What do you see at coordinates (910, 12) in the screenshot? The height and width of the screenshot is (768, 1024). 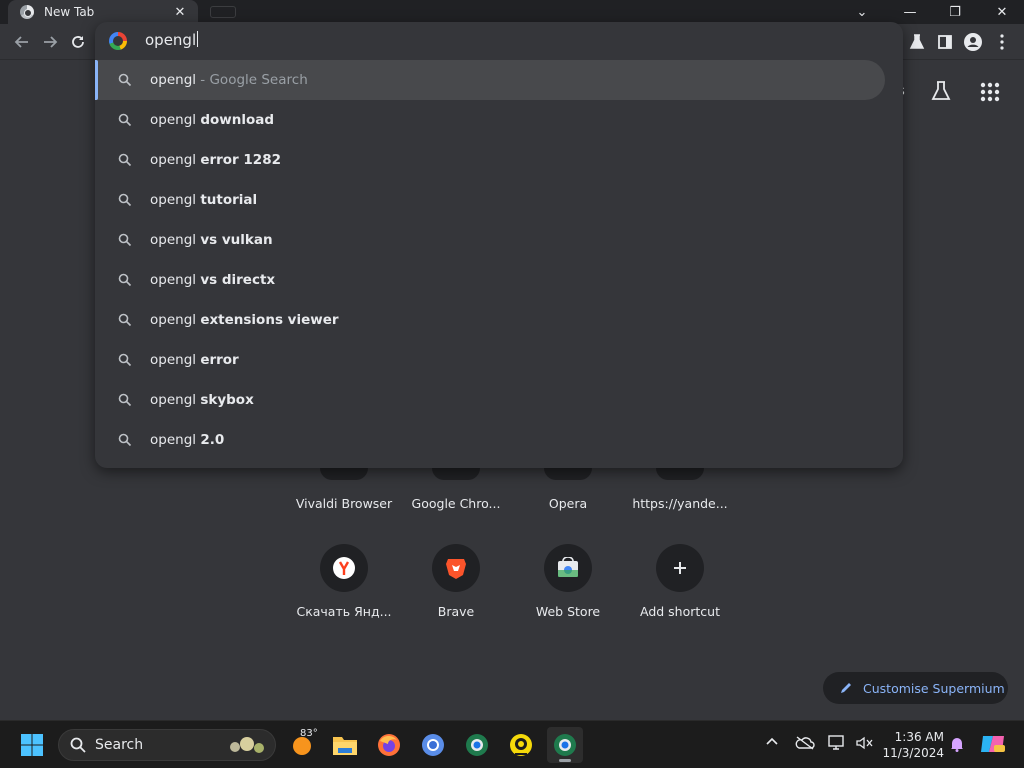 I see `minimize-button: —` at bounding box center [910, 12].